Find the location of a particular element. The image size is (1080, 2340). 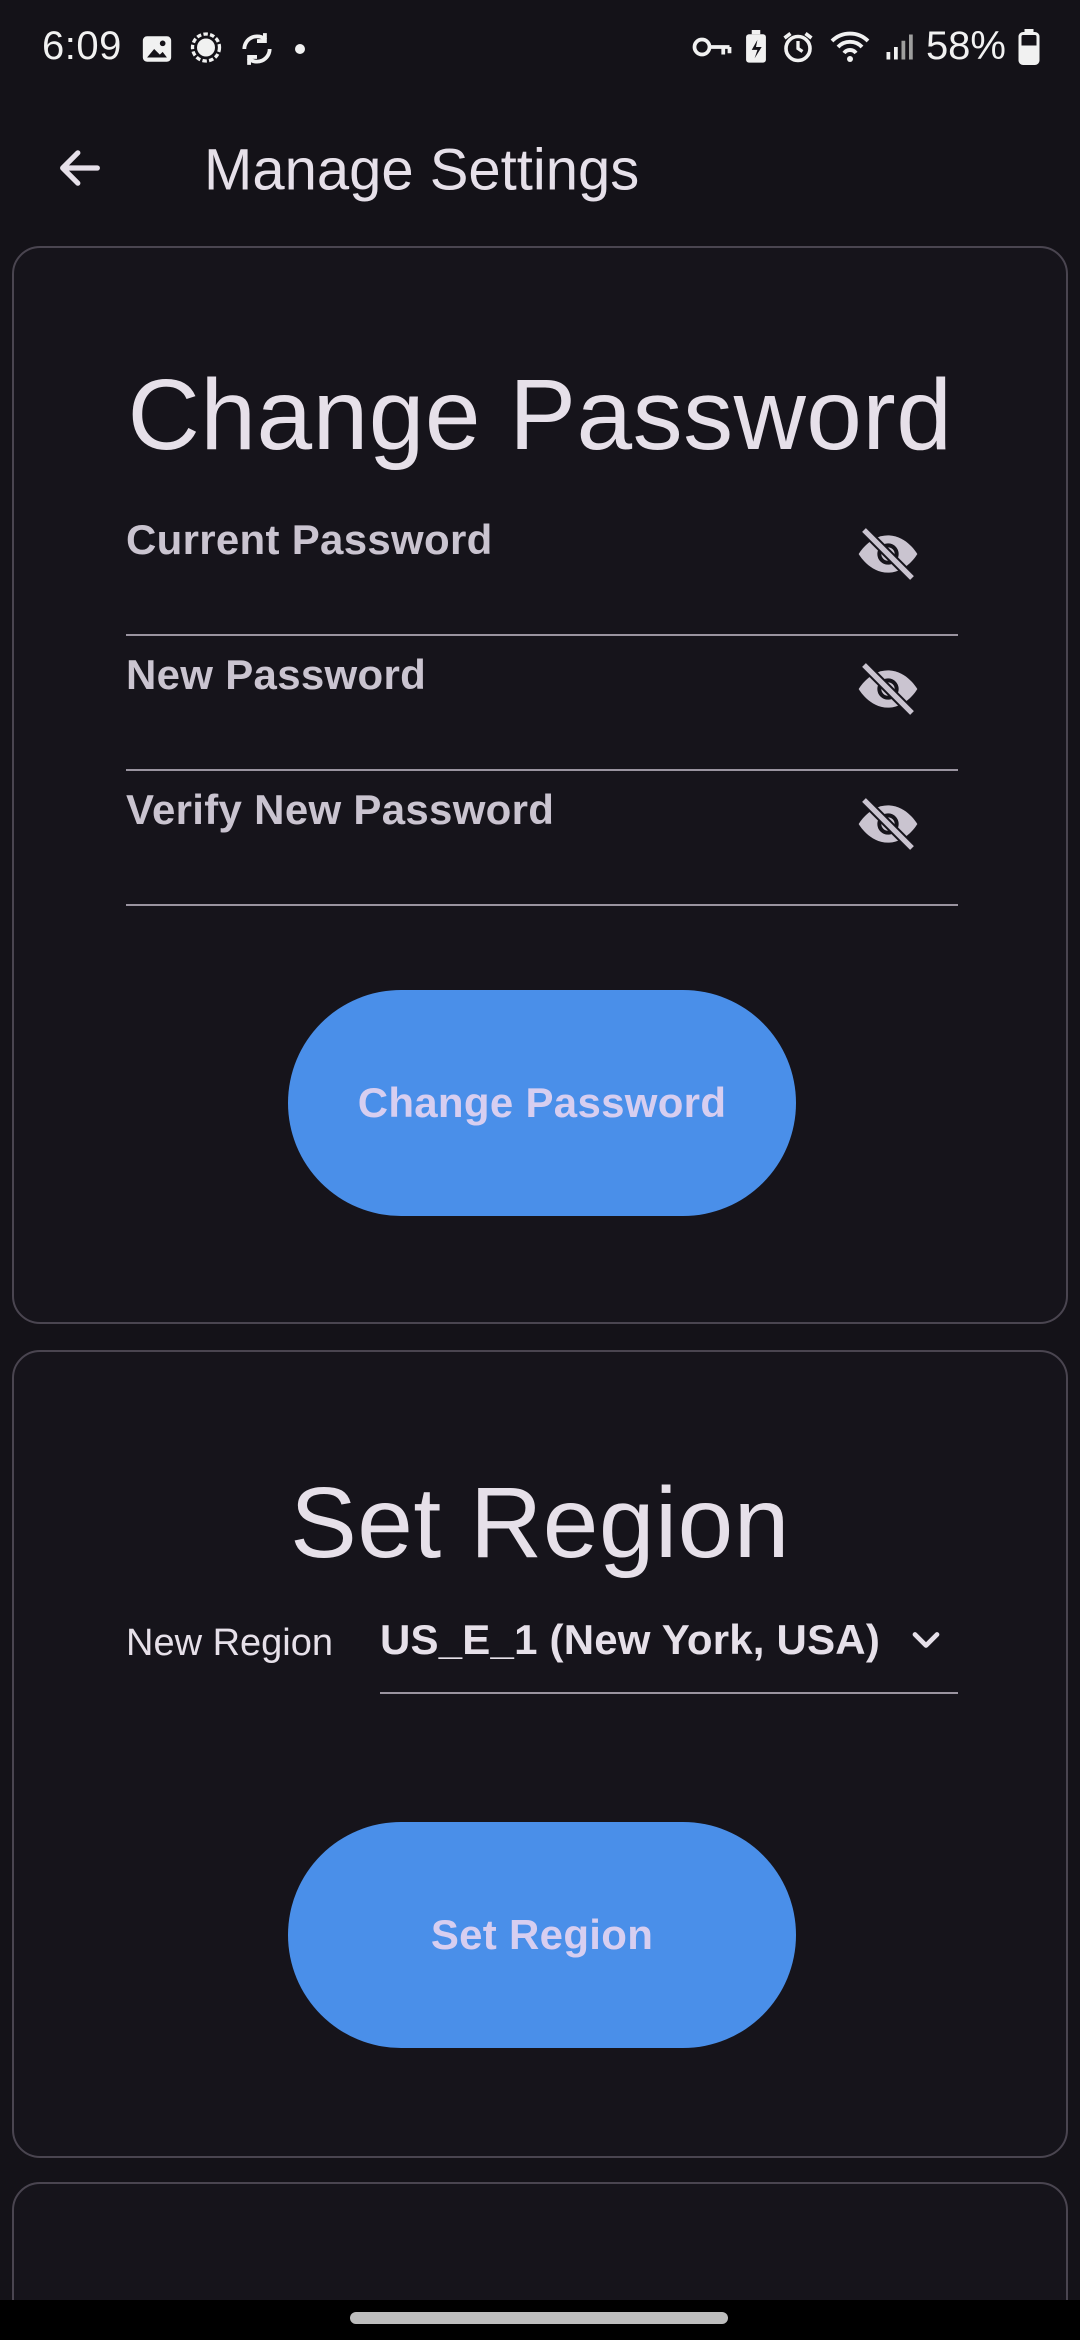

status-left-icons is located at coordinates (225, 49).